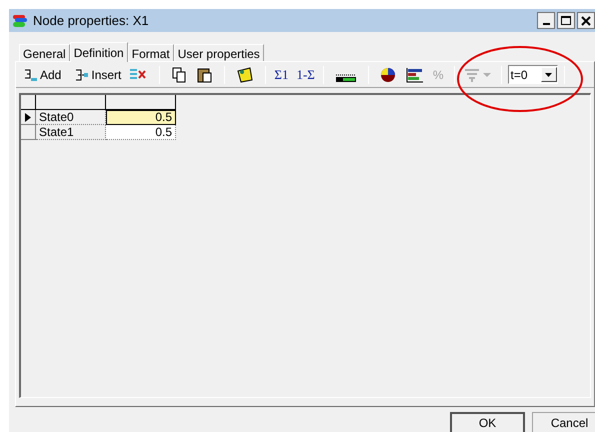  I want to click on insert-row-icon, so click(82, 75).